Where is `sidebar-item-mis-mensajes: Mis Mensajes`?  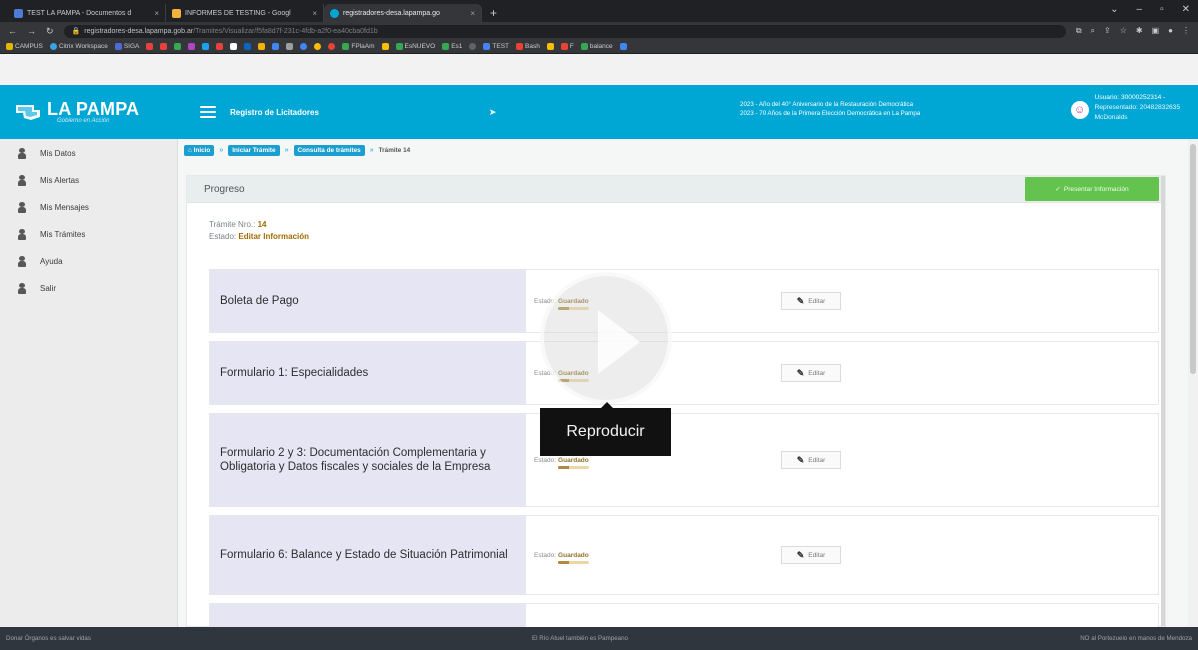 sidebar-item-mis-mensajes: Mis Mensajes is located at coordinates (88, 207).